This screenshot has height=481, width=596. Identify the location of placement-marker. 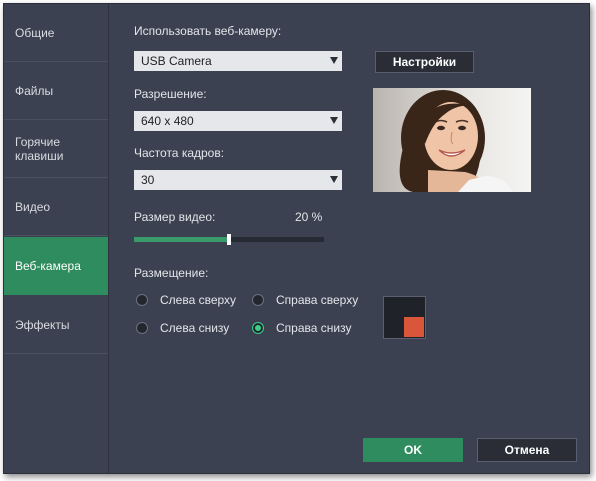
(414, 327).